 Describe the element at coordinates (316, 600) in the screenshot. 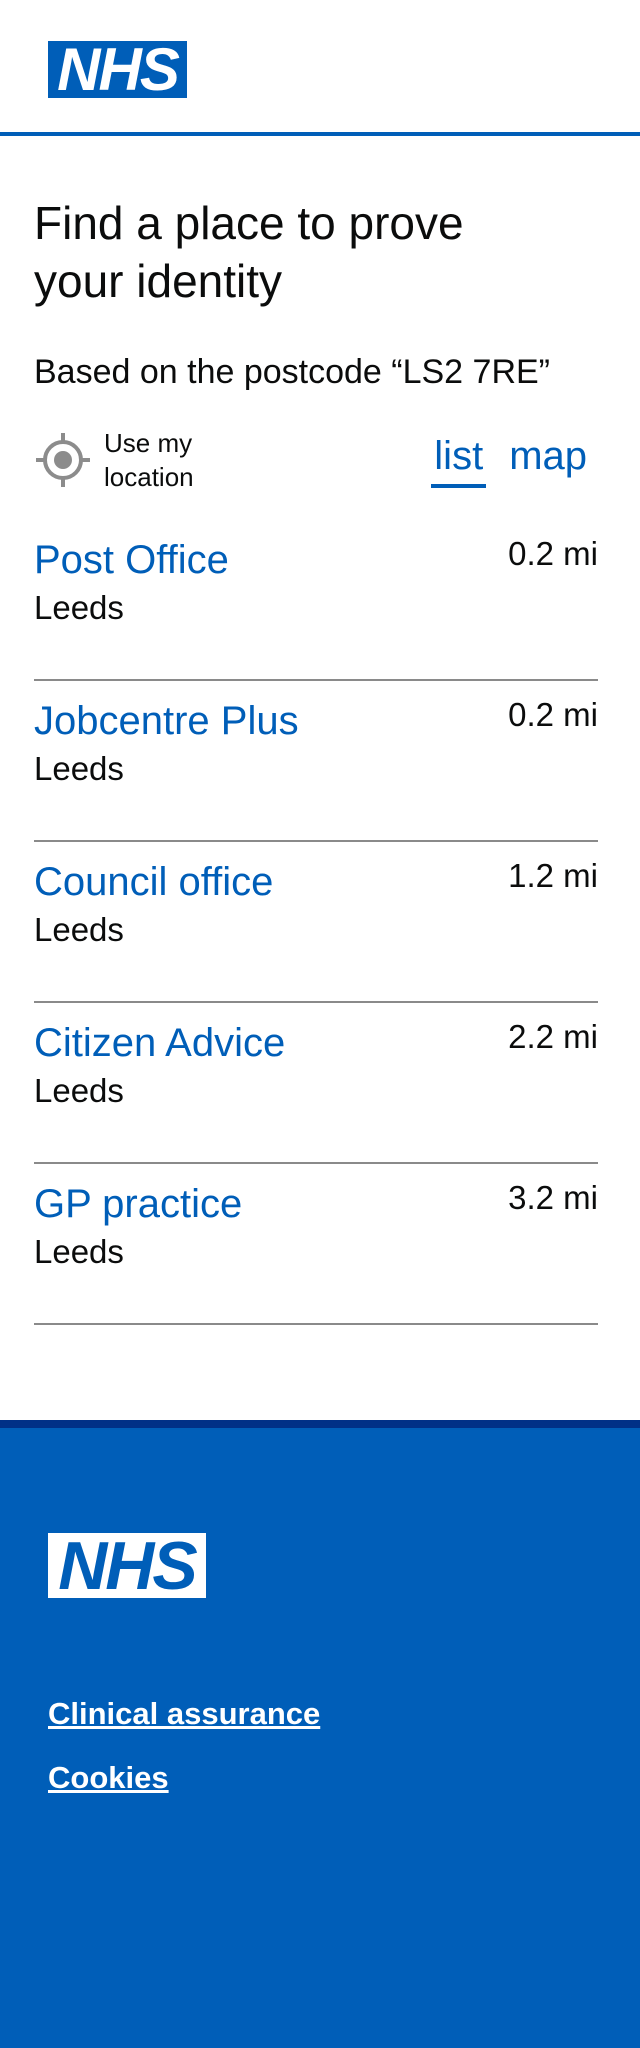

I see `list-item: Post Office Leeds 0.2 mi` at that location.